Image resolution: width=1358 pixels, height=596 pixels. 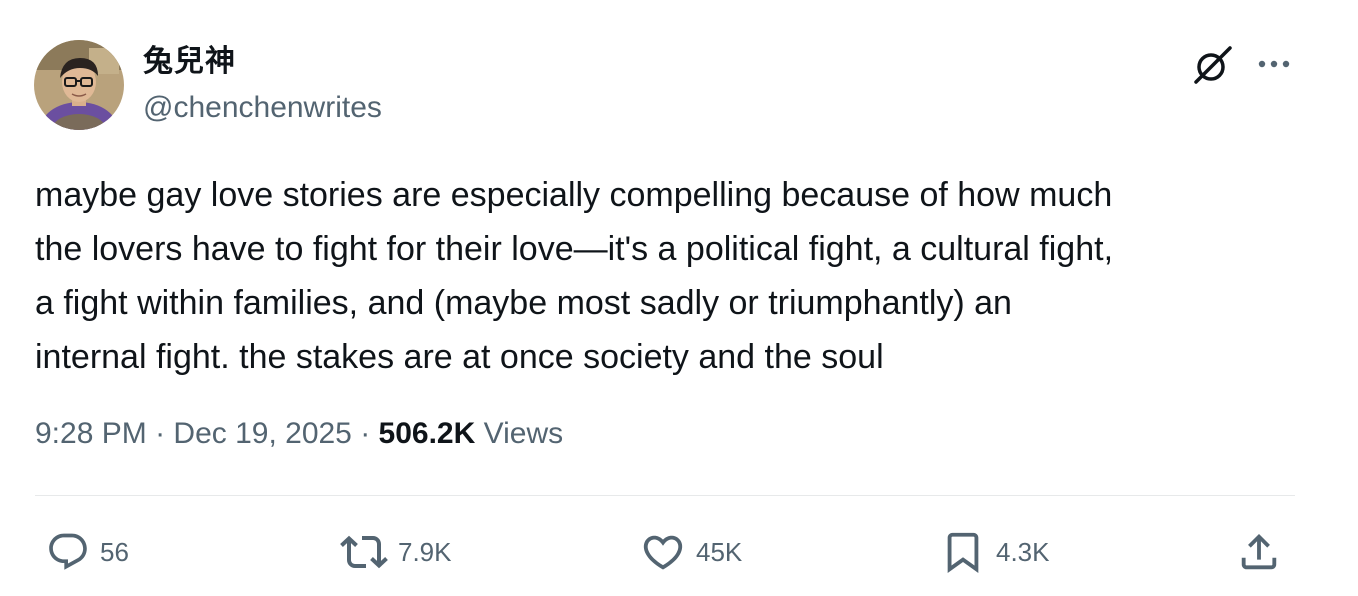 I want to click on repost-count: 7.9K, so click(x=425, y=552).